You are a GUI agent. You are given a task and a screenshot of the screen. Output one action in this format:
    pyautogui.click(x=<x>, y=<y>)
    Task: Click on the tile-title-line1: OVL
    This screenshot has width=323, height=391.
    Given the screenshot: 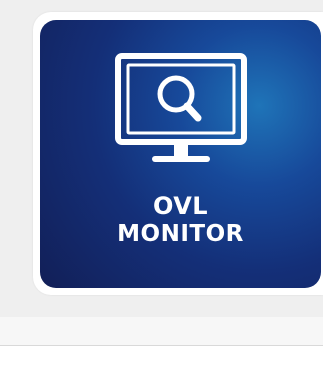 What is the action you would take?
    pyautogui.click(x=180, y=206)
    